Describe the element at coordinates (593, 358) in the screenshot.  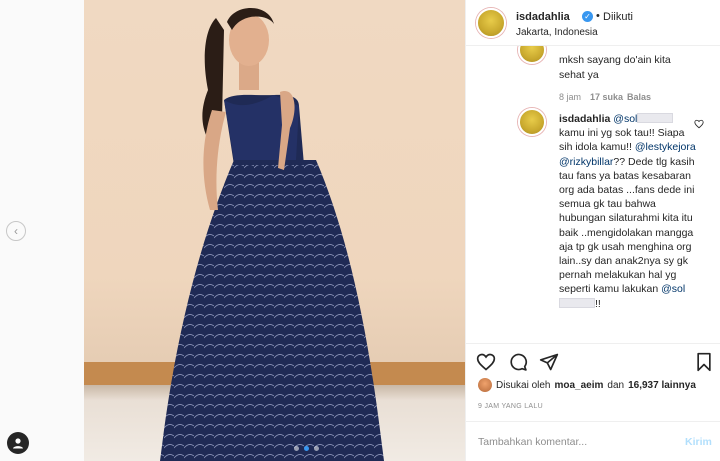
I see `post-action-bar` at that location.